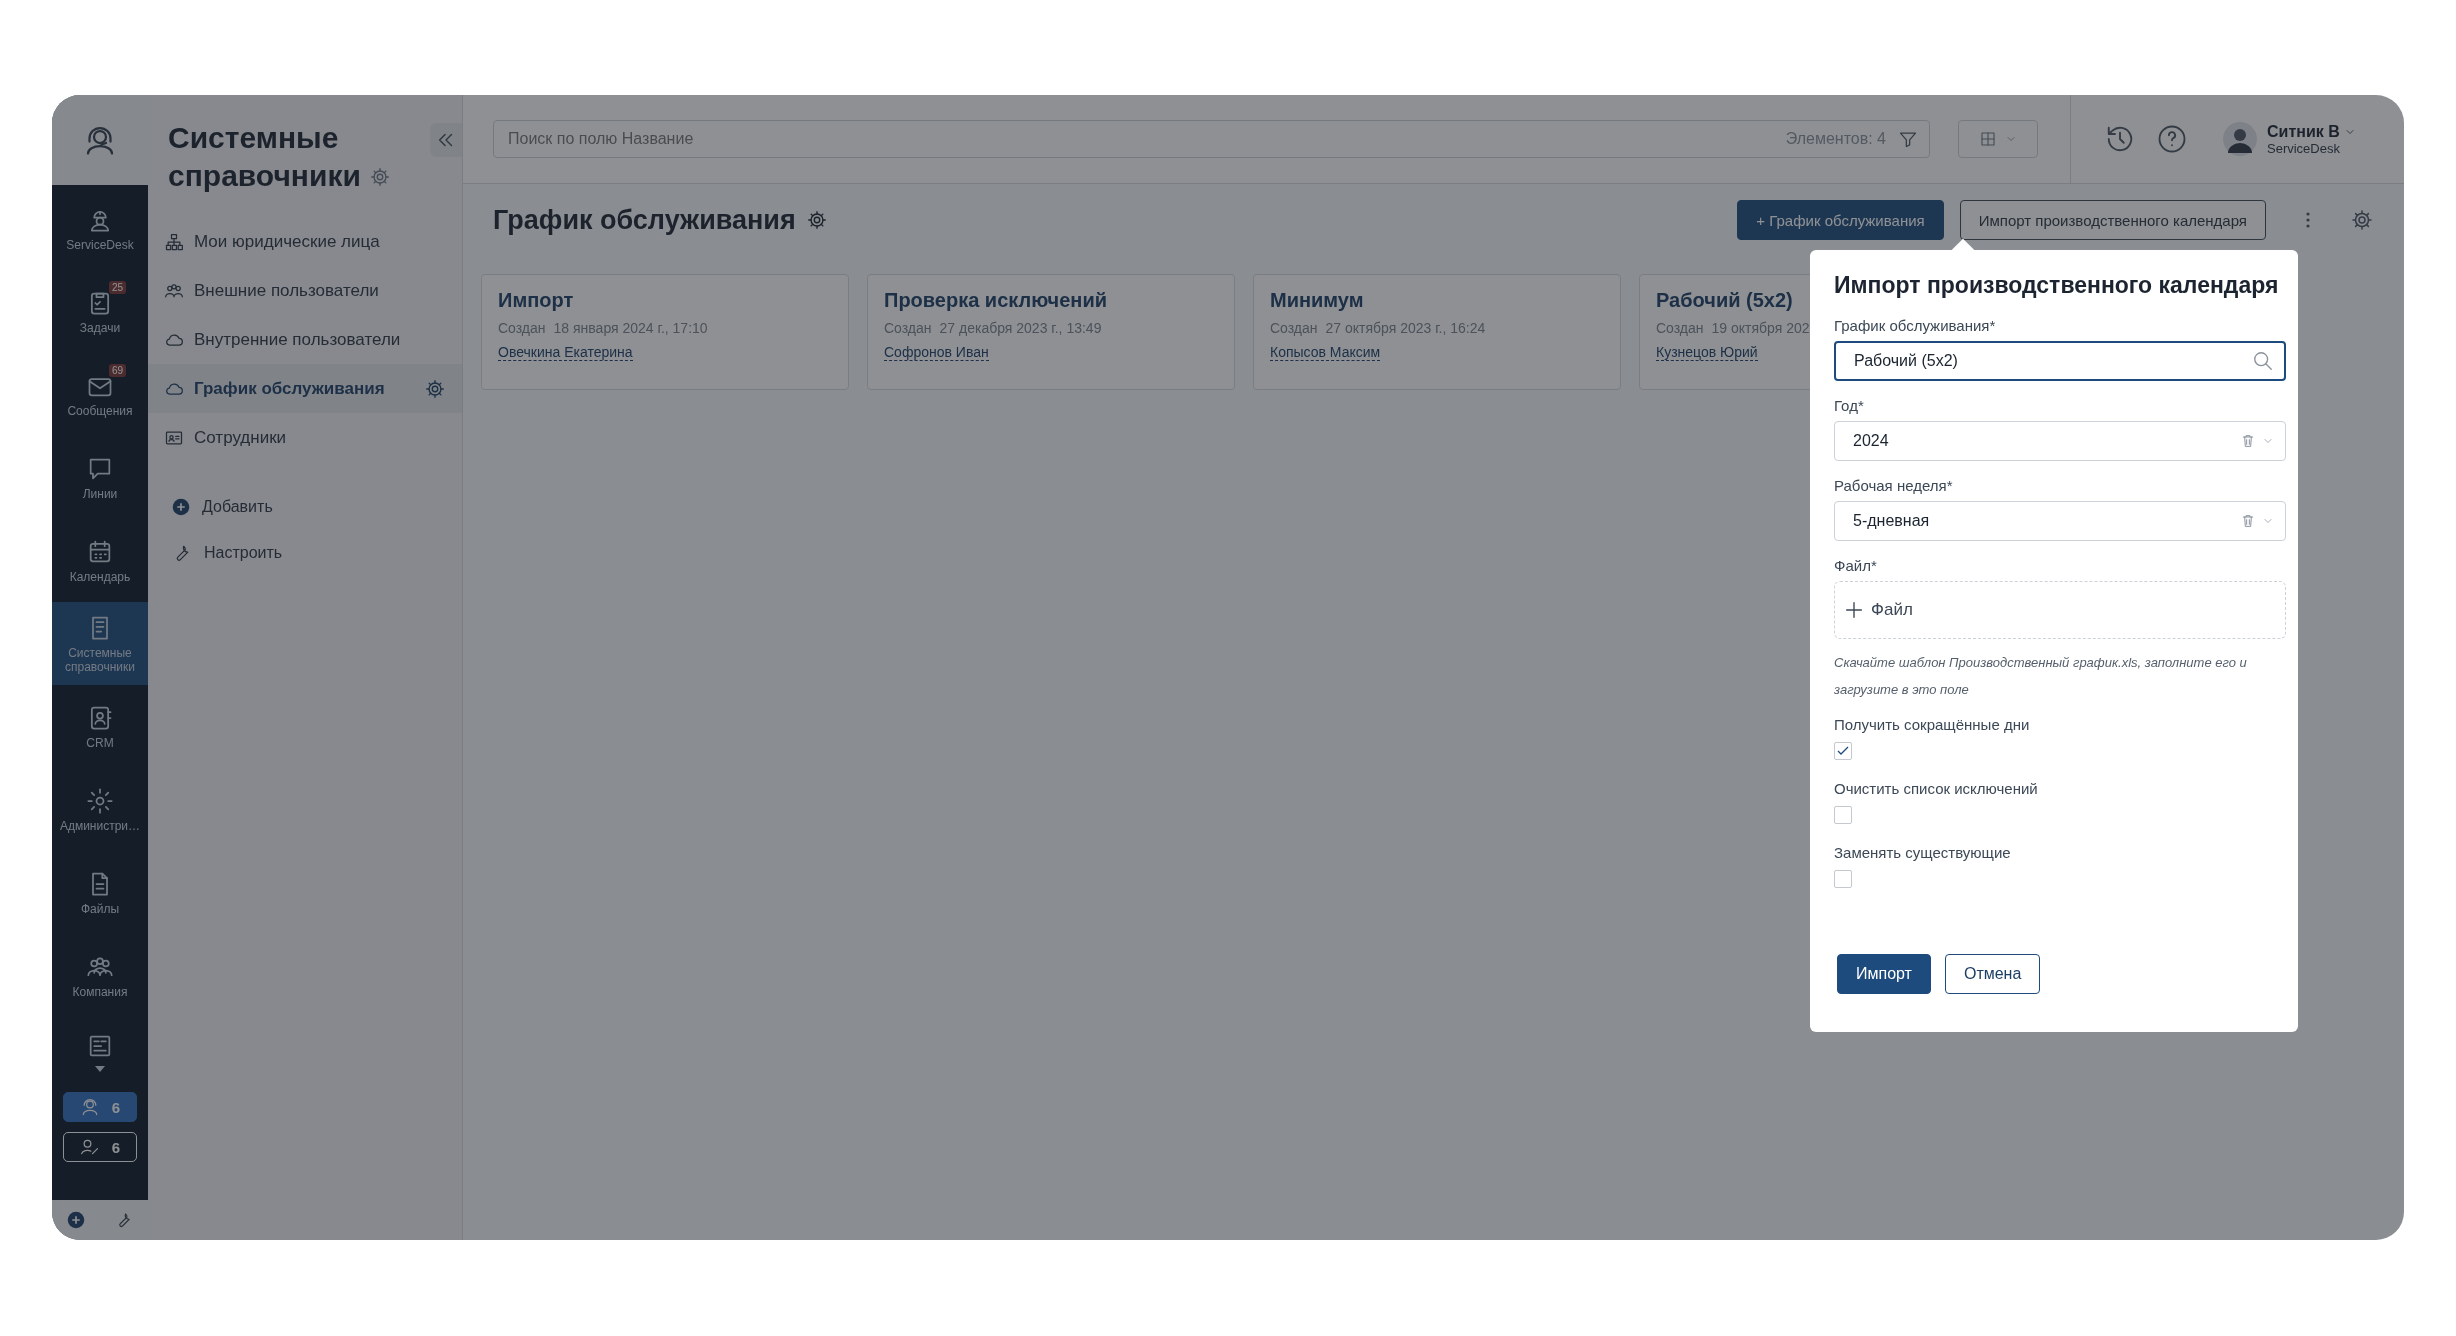 Image resolution: width=2456 pixels, height=1336 pixels. Describe the element at coordinates (1894, 485) in the screenshot. I see `field-label: Рабочая неделя*` at that location.